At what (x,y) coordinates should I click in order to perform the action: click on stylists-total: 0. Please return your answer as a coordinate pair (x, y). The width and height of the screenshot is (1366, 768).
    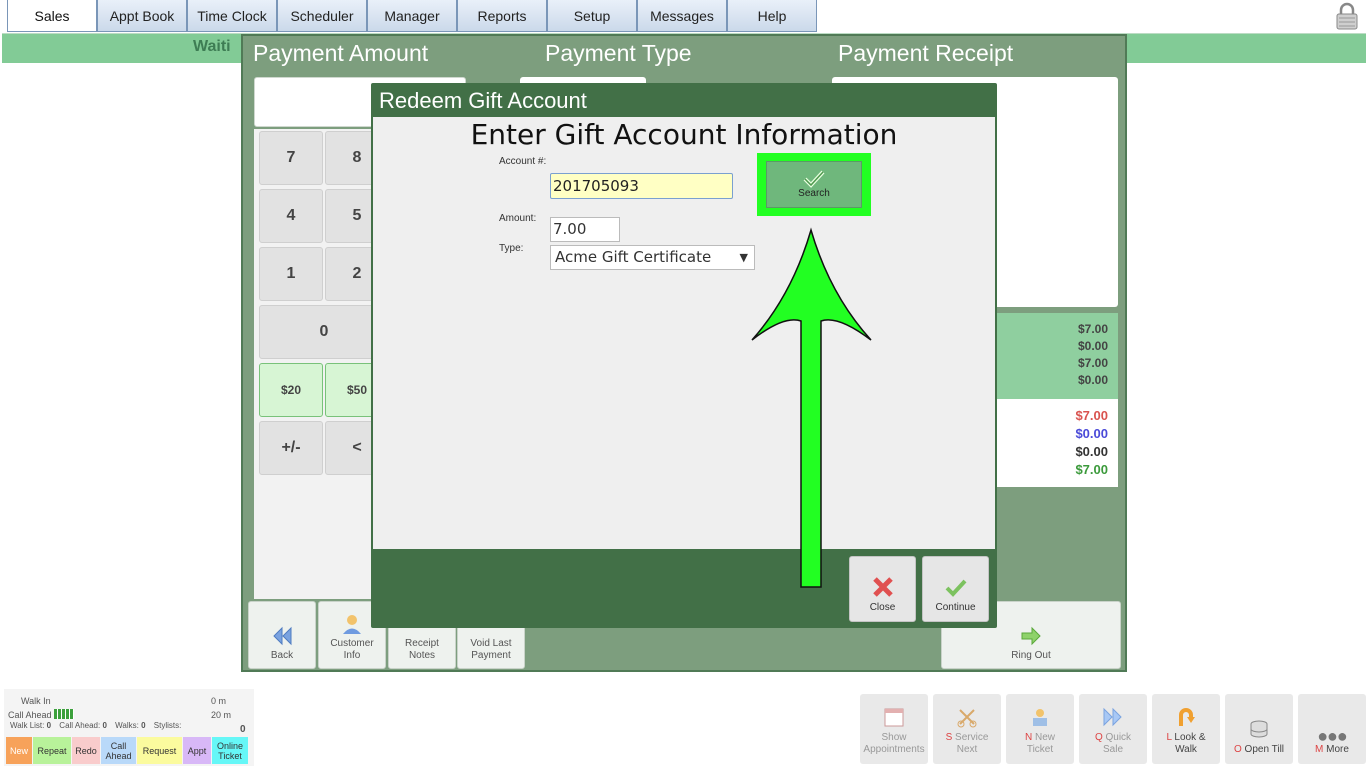
    Looking at the image, I should click on (243, 729).